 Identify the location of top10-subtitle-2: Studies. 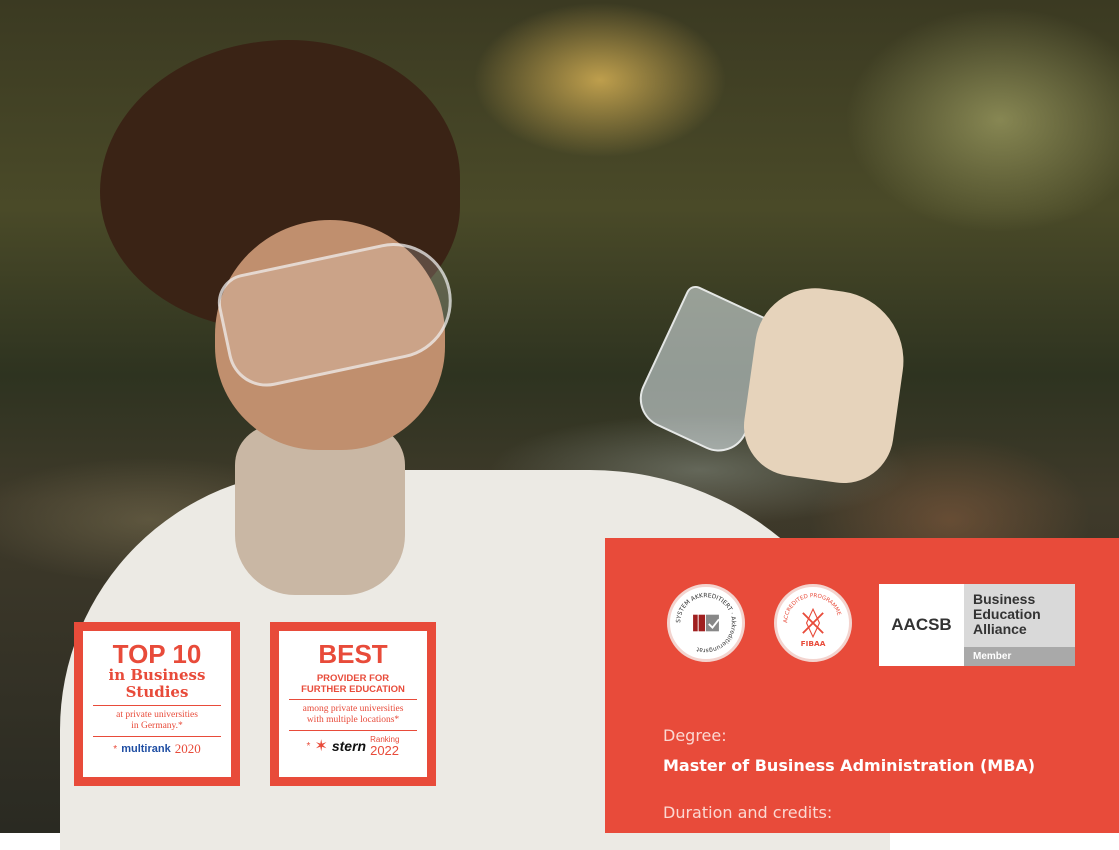
(157, 692).